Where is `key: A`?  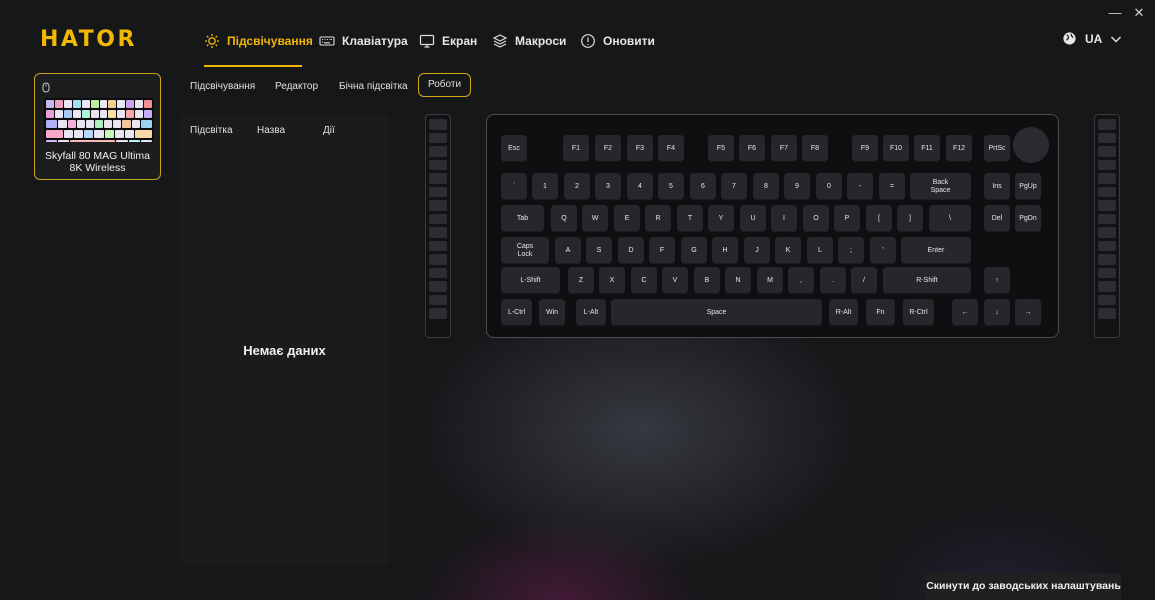
key: A is located at coordinates (568, 250).